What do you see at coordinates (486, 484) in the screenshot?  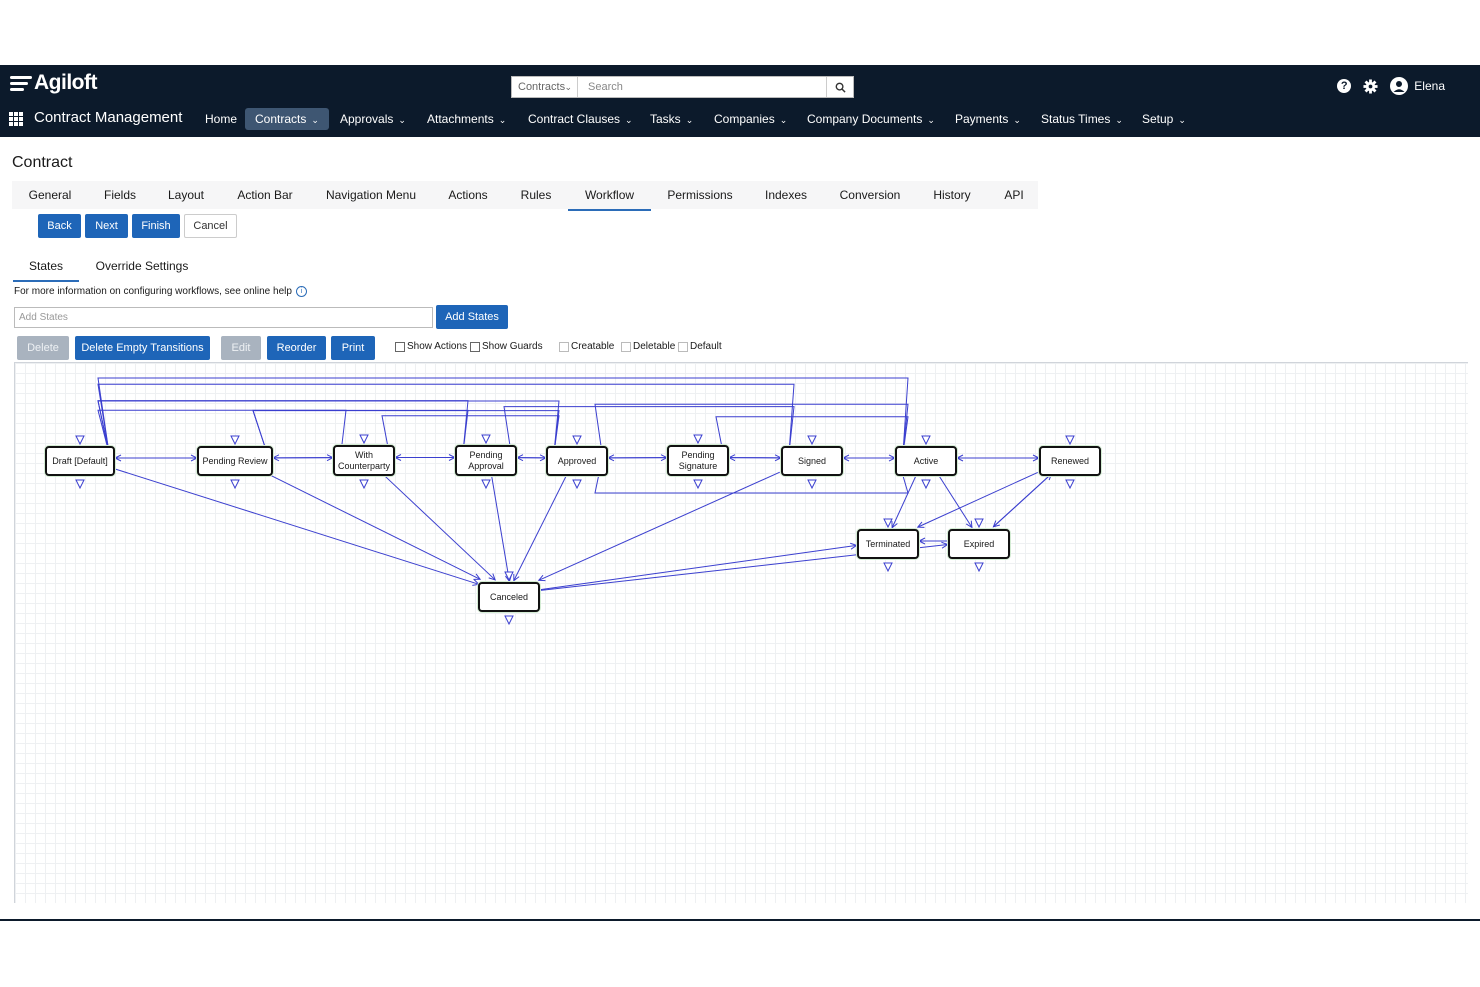 I see `state-approval-bottom-marker-icon` at bounding box center [486, 484].